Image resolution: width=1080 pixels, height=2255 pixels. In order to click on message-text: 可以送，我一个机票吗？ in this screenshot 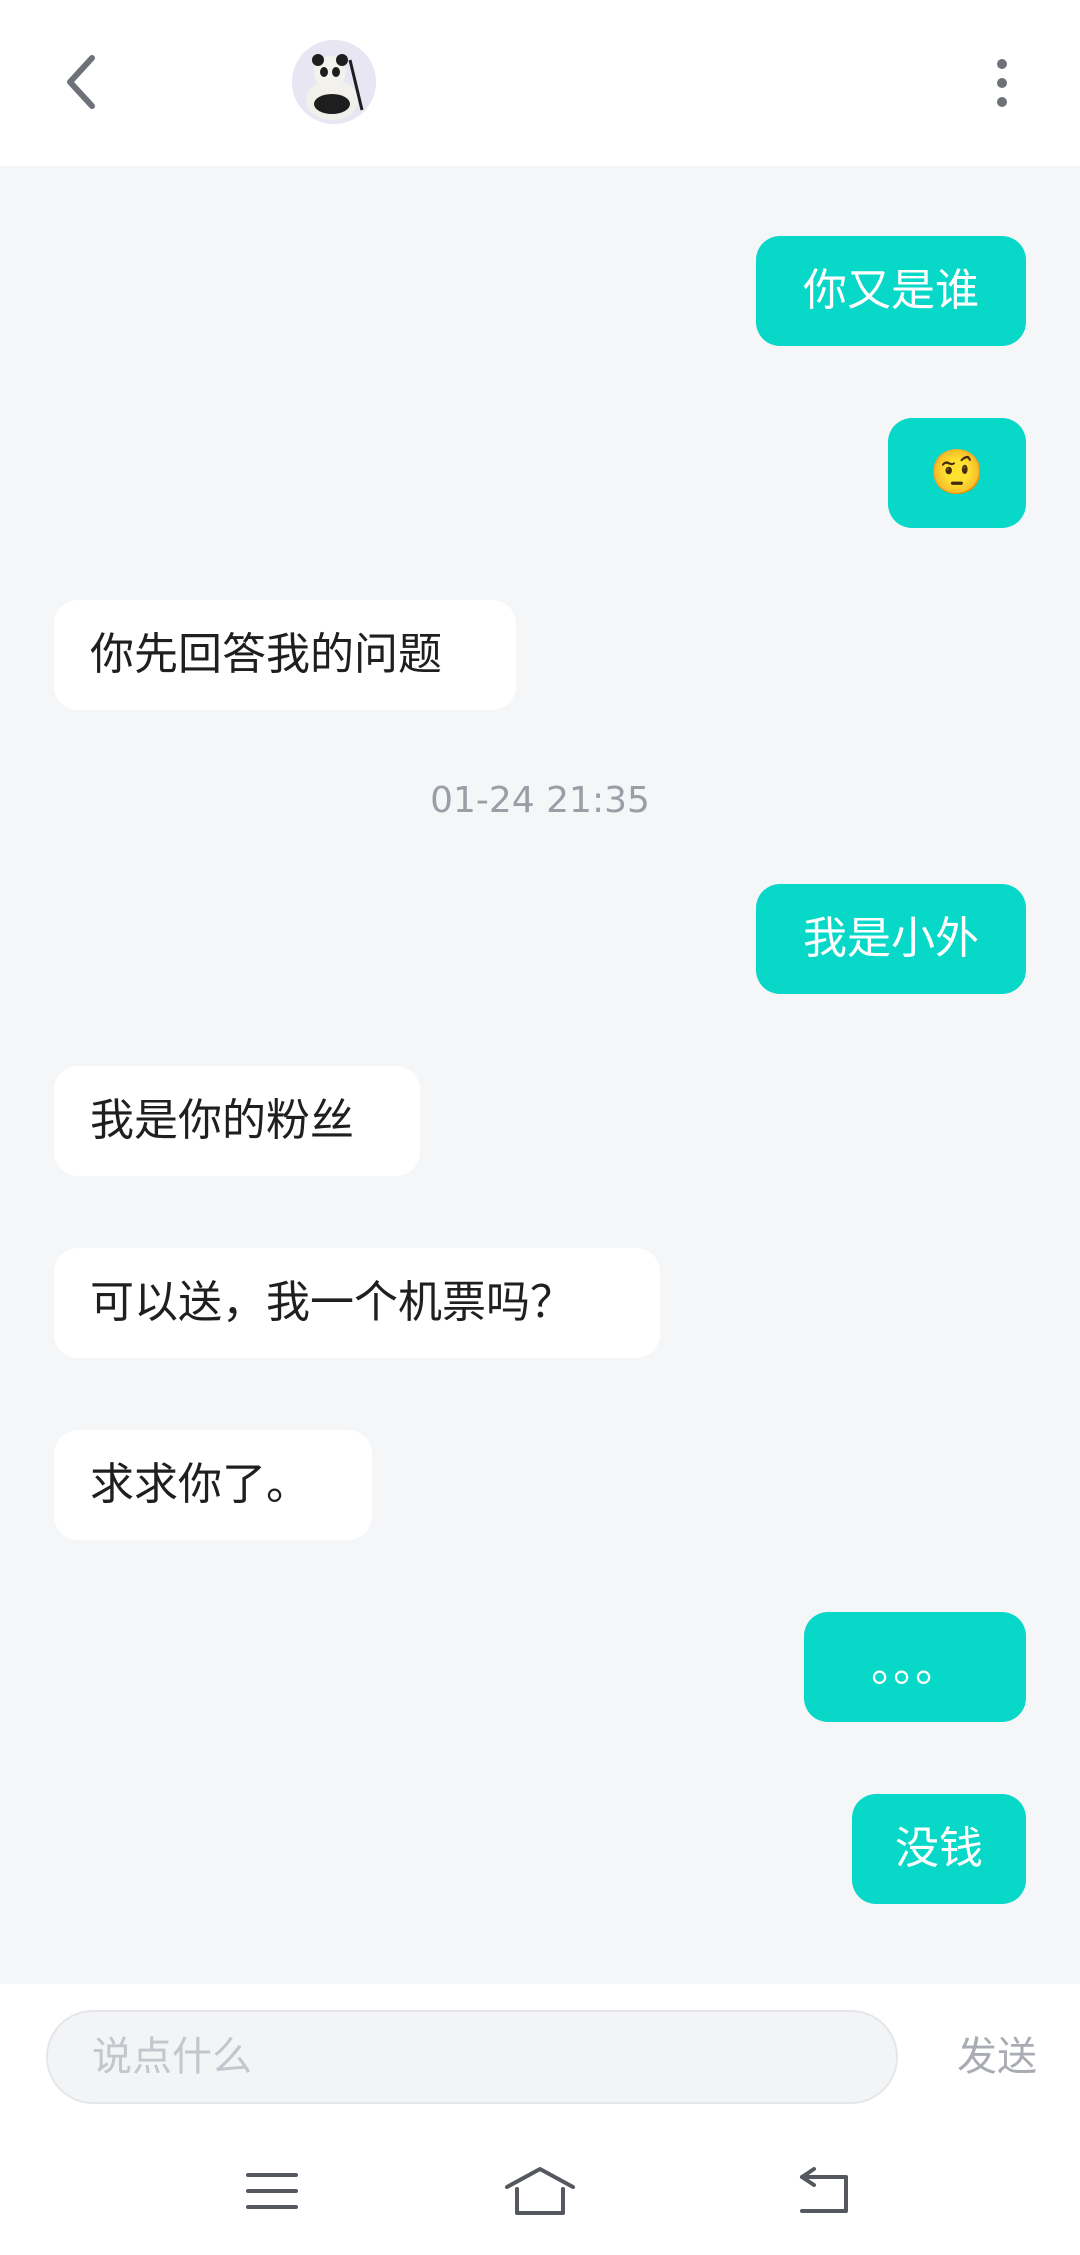, I will do `click(332, 1302)`.